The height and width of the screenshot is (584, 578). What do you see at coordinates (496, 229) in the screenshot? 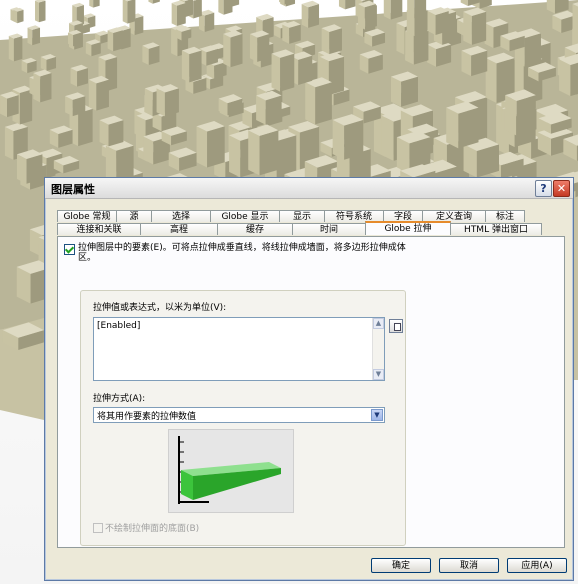
I see `tab-html-popup: HTML 弹出窗口` at bounding box center [496, 229].